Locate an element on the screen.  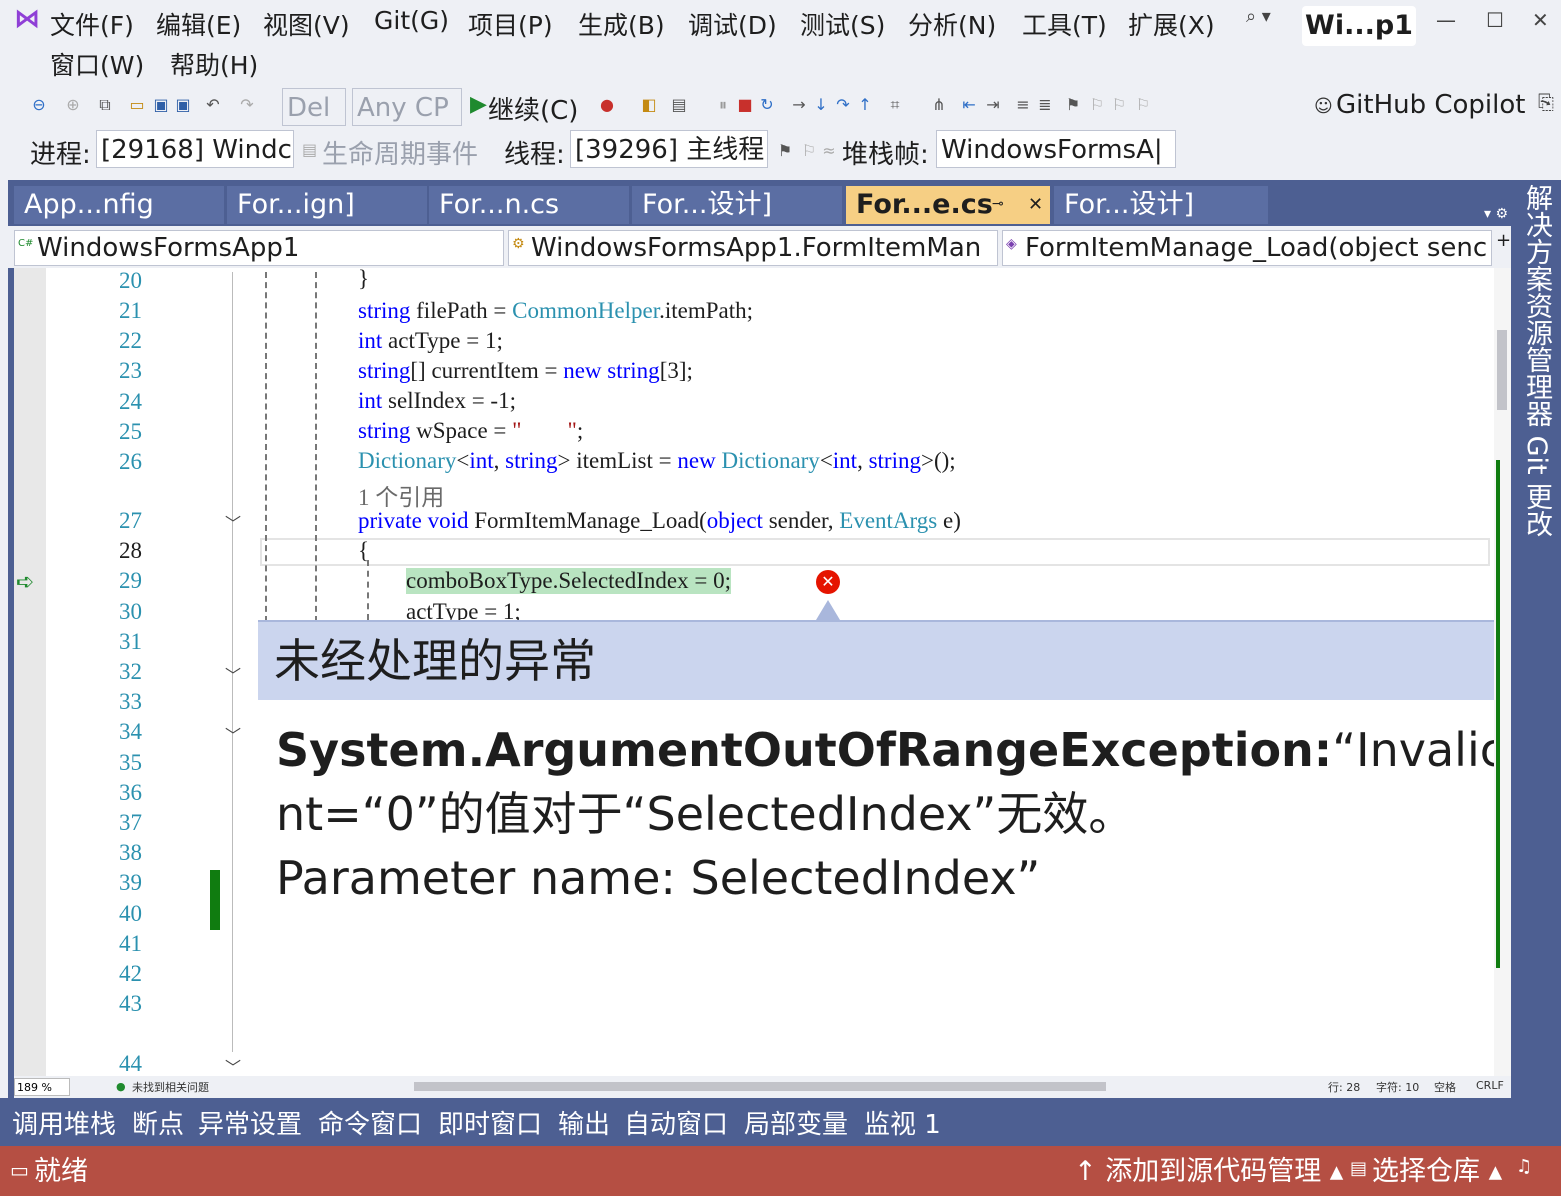
menu-item: 测试(S) is located at coordinates (842, 24).